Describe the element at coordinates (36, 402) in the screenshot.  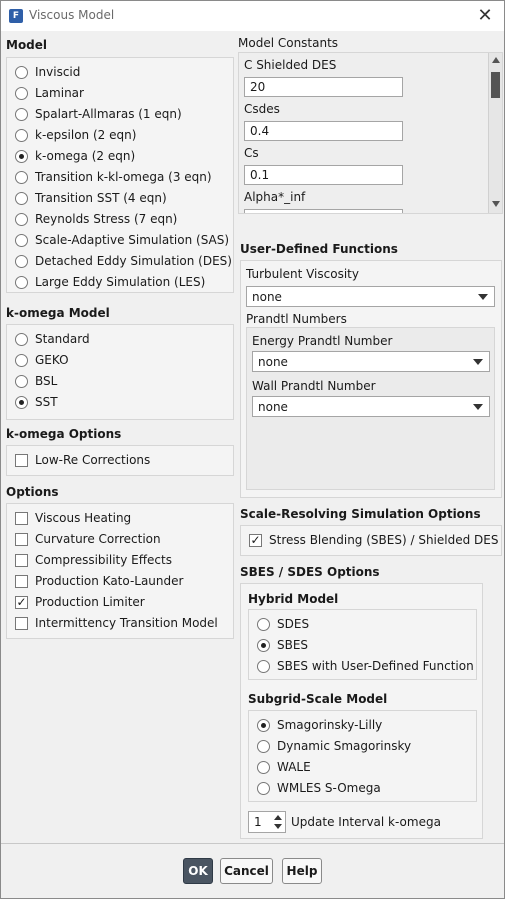
I see `komega-option-sst: SST` at that location.